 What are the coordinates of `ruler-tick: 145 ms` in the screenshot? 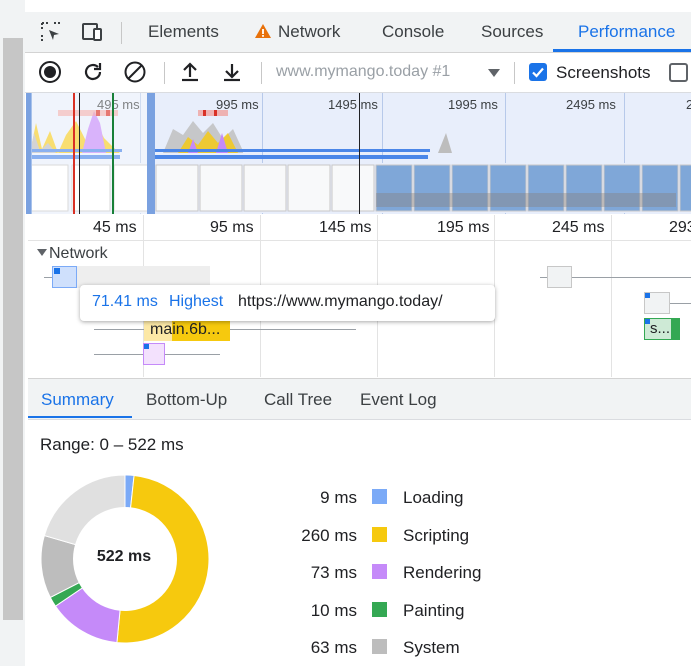 It's located at (345, 227).